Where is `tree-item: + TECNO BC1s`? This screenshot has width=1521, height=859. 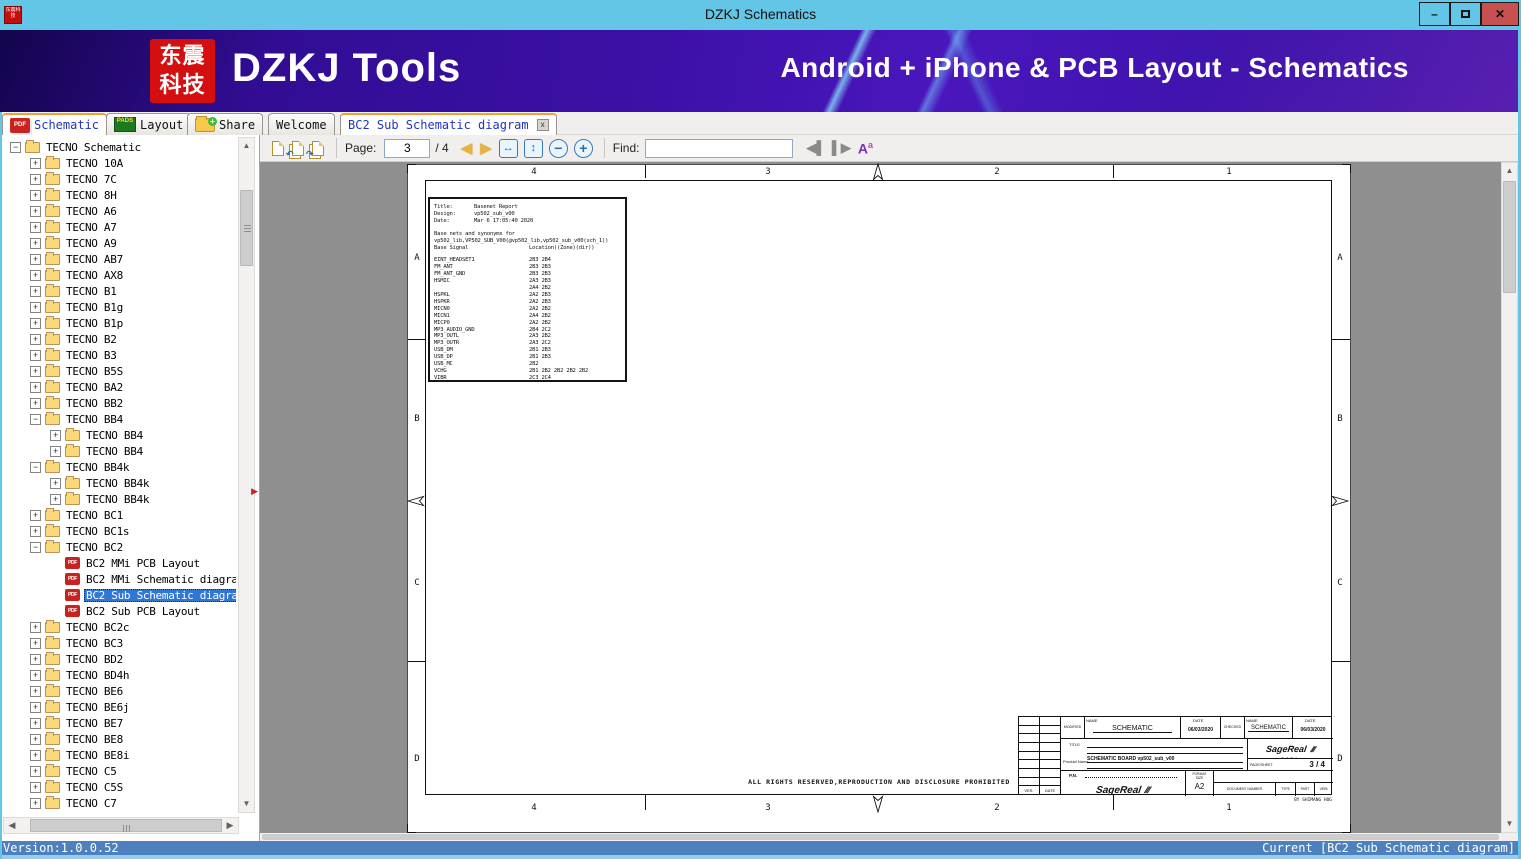
tree-item: + TECNO BC1s is located at coordinates (119, 531).